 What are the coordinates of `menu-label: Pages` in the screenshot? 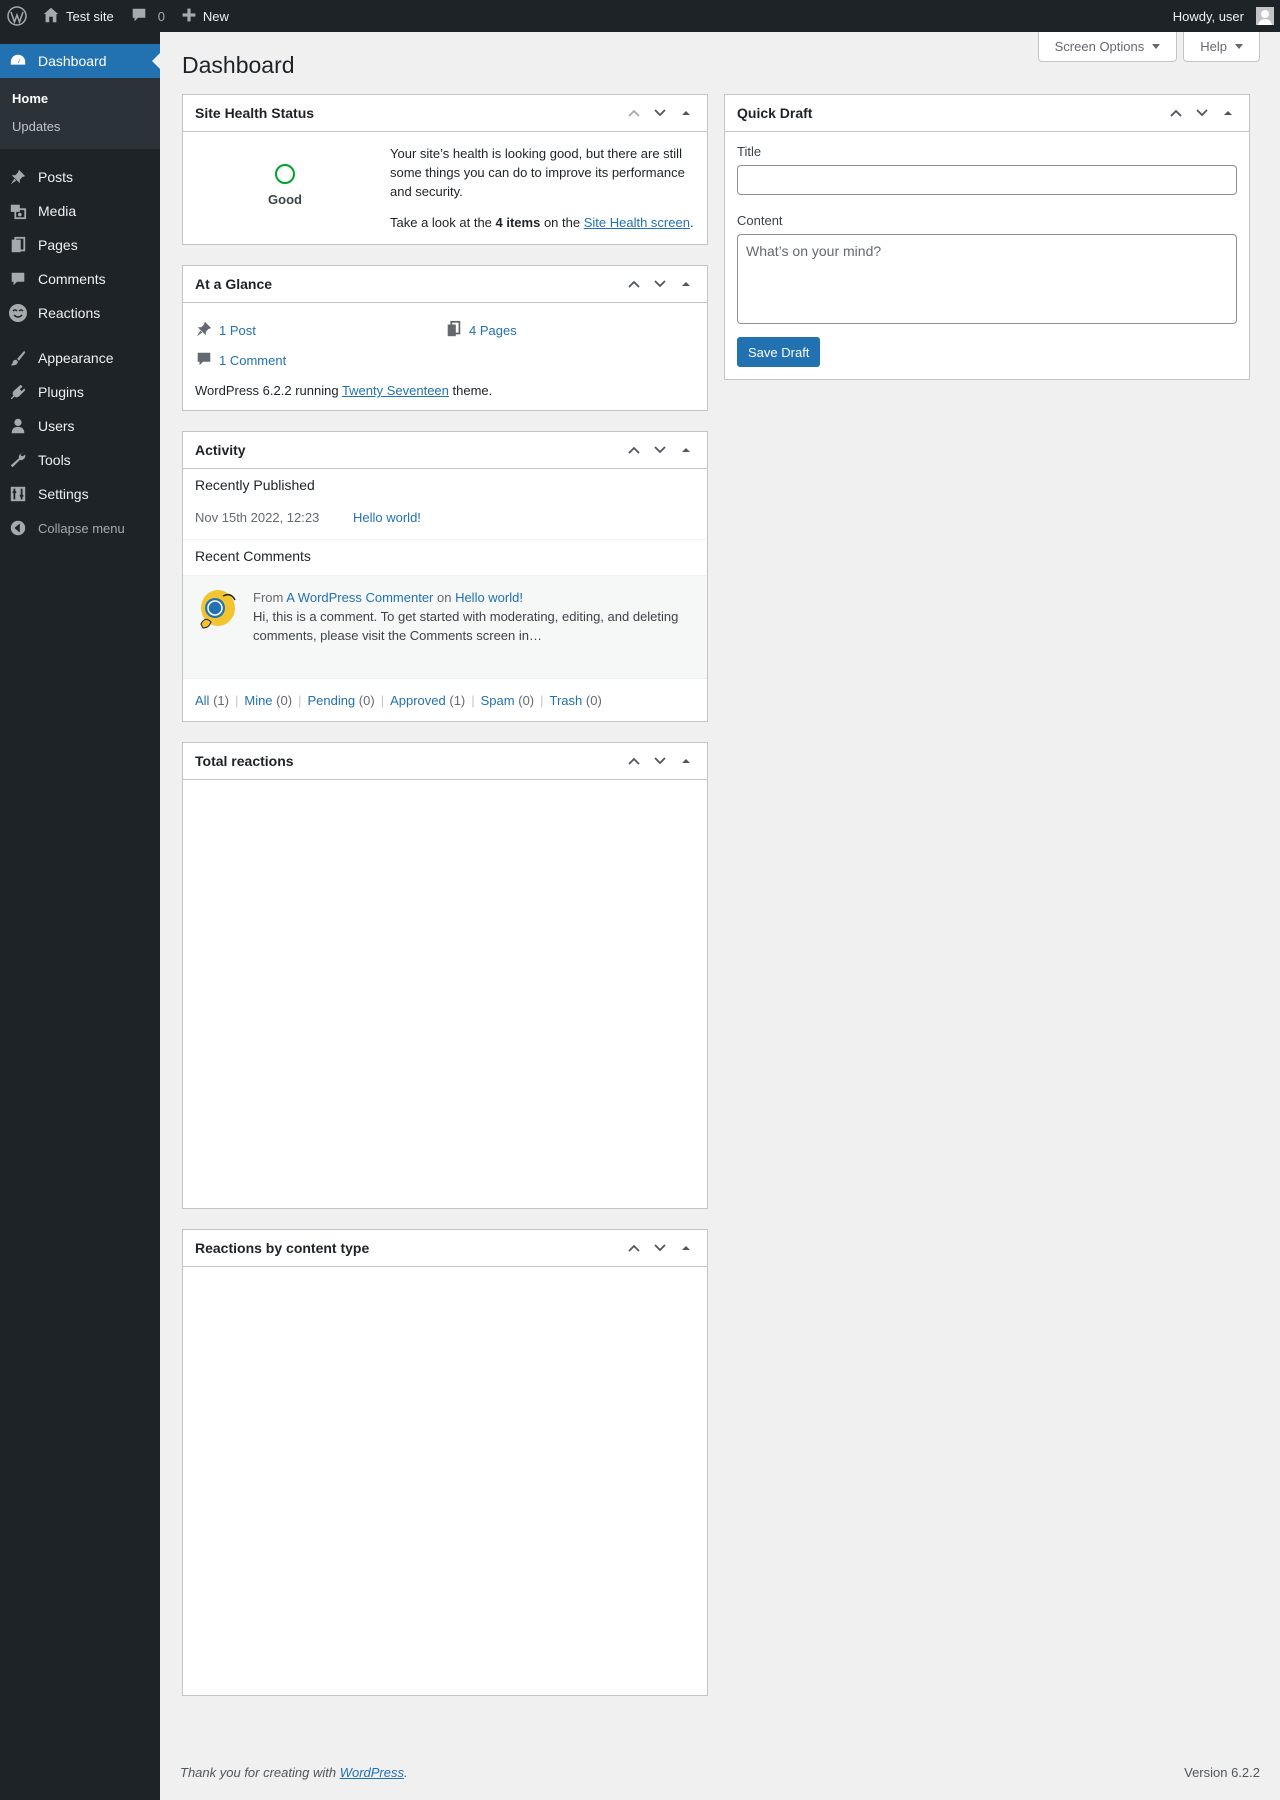 It's located at (58, 245).